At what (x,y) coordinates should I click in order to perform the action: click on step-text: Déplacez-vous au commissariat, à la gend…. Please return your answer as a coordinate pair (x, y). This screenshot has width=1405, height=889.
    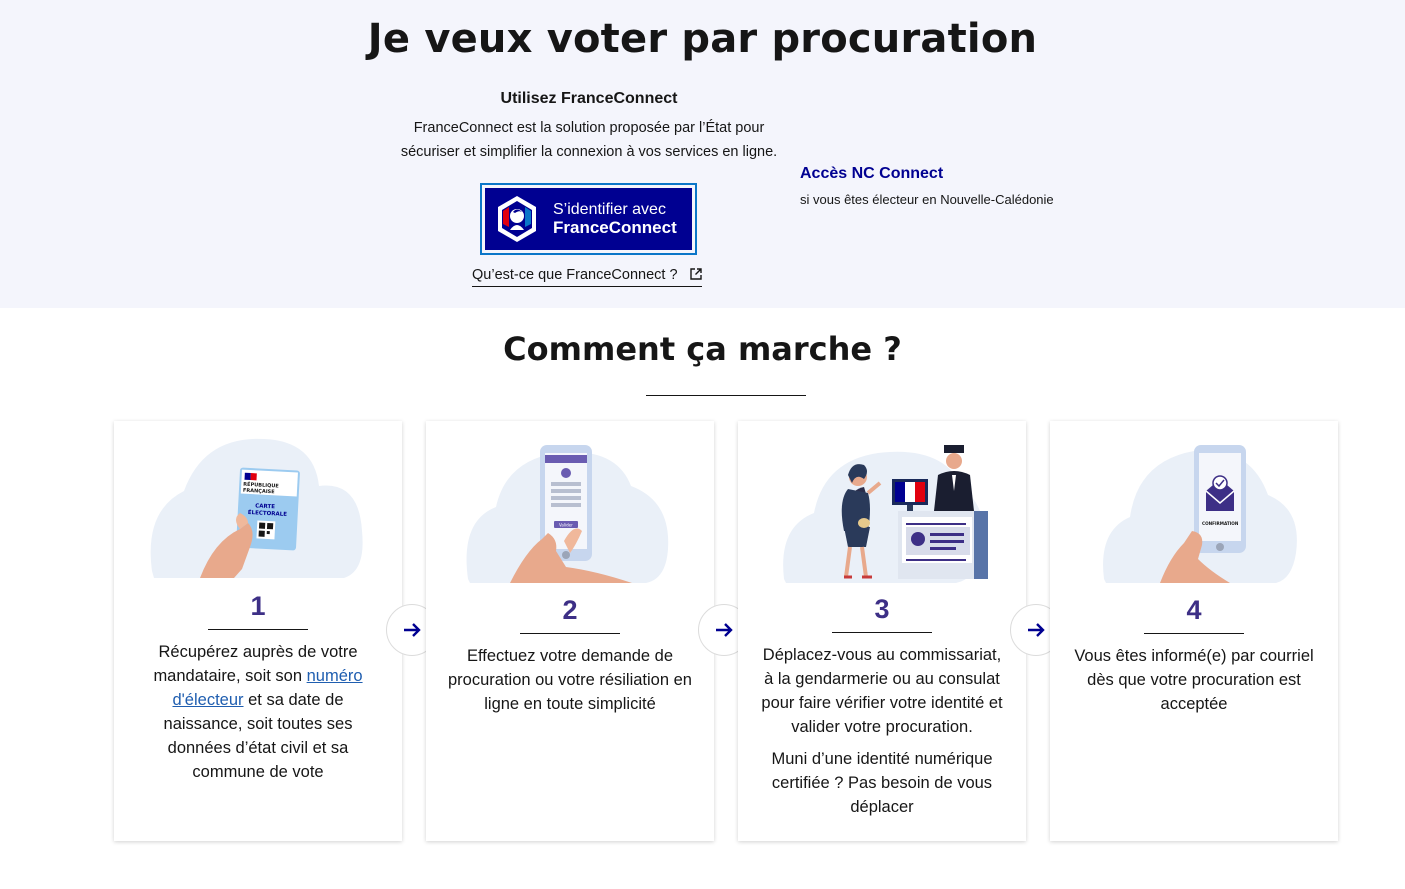
    Looking at the image, I should click on (882, 691).